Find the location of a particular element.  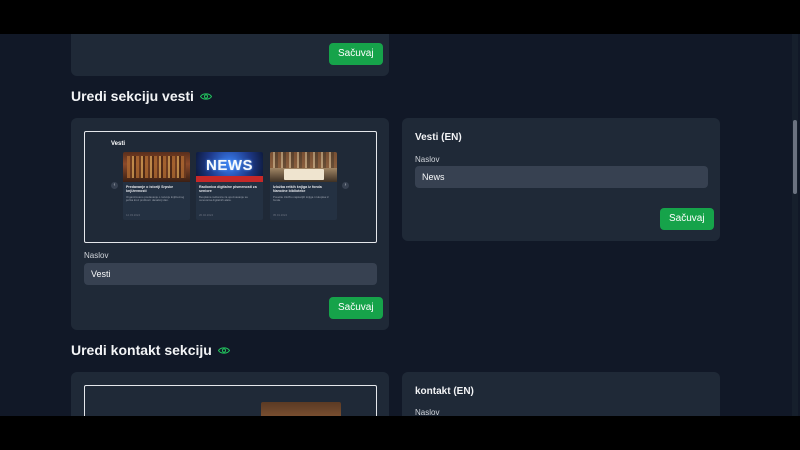

scrollbar-thumb is located at coordinates (795, 157).